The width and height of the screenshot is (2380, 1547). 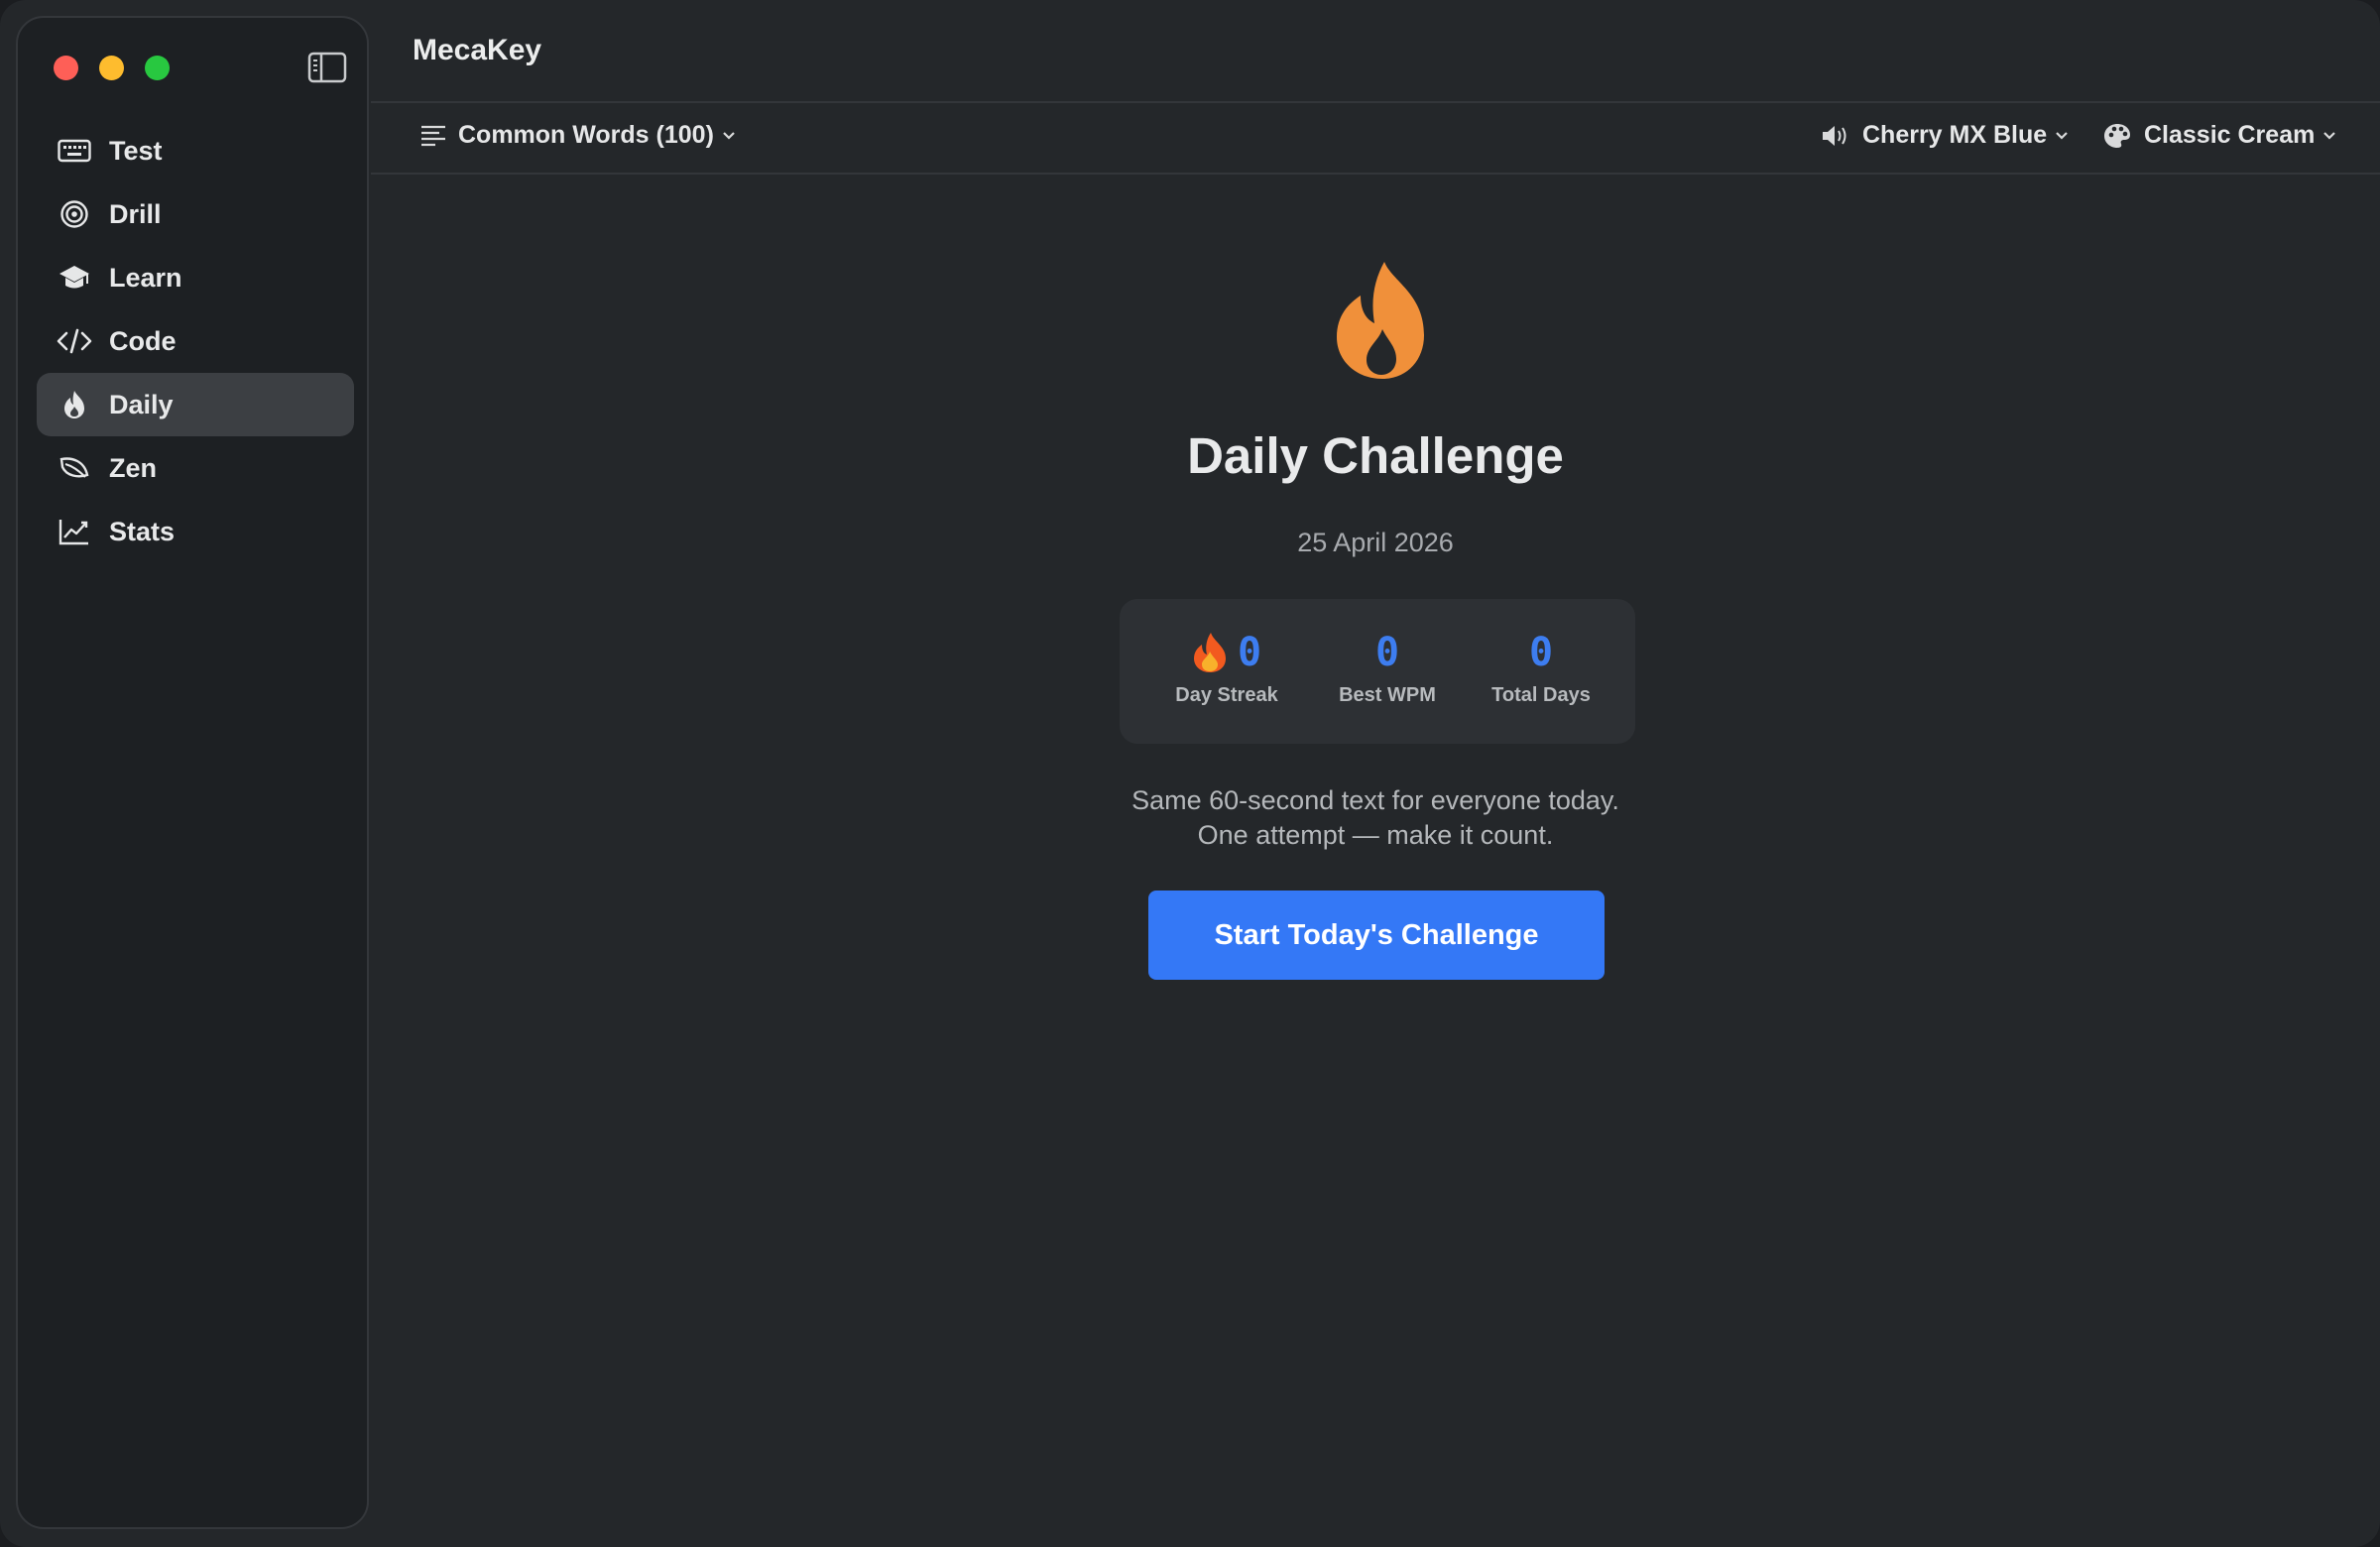 What do you see at coordinates (195, 150) in the screenshot?
I see `sidebar-item-test: Test` at bounding box center [195, 150].